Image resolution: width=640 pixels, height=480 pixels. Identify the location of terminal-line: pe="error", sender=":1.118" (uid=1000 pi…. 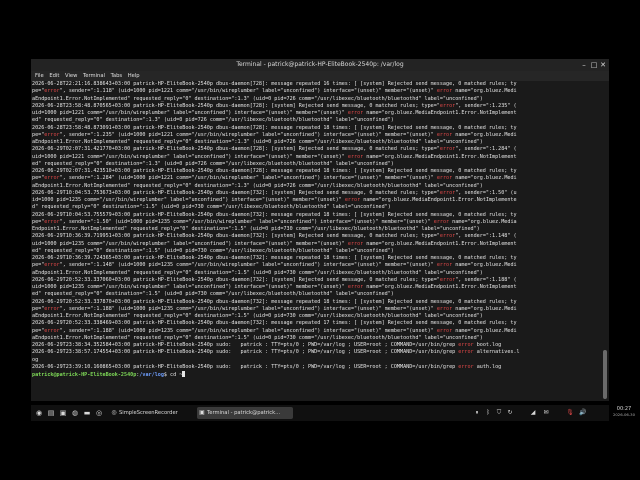
(317, 91).